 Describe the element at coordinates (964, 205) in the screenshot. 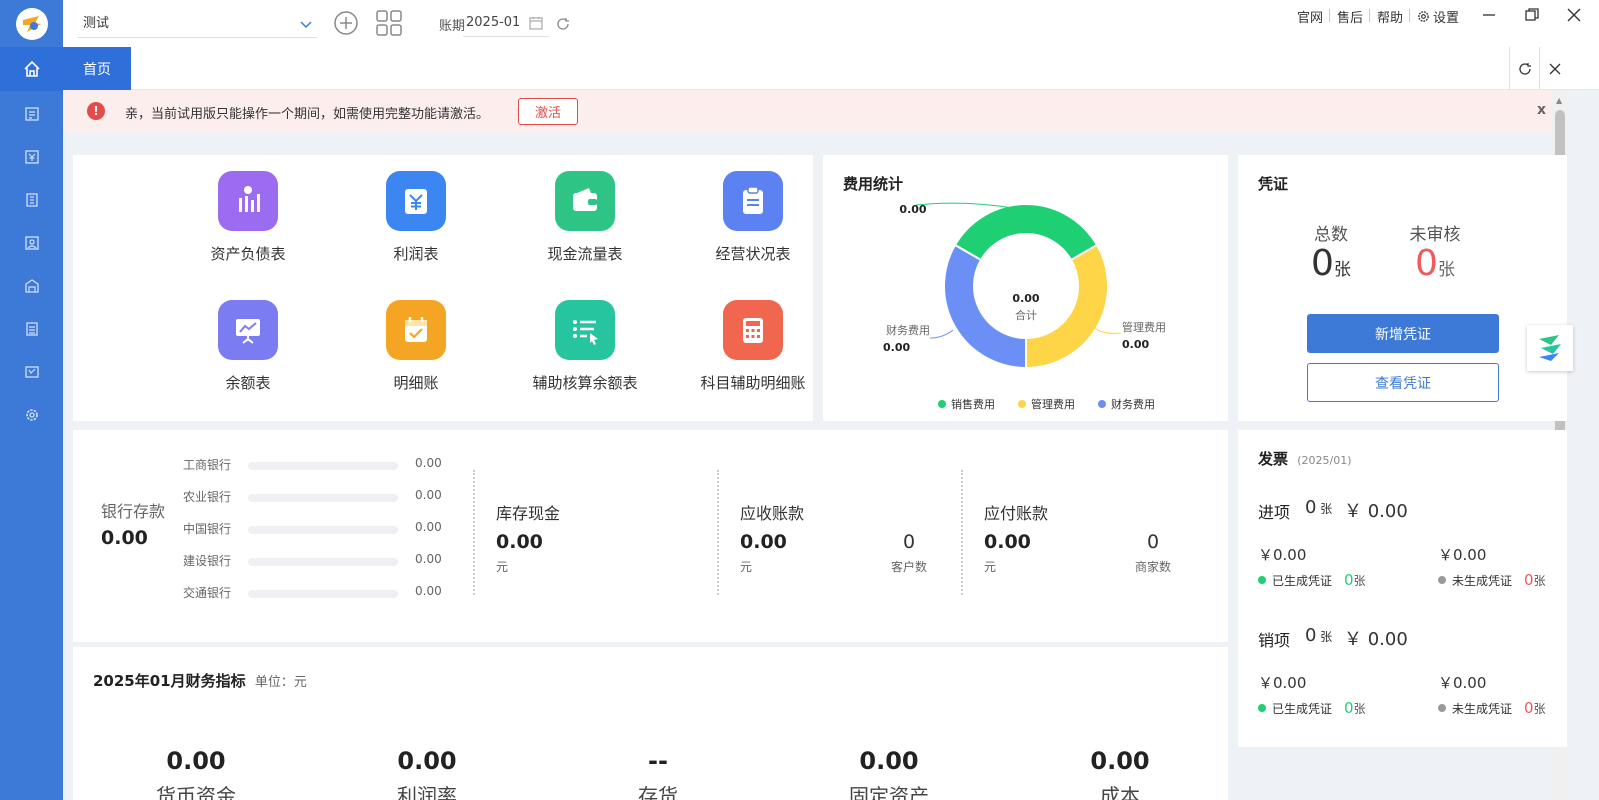

I see `leader-line-sales` at that location.